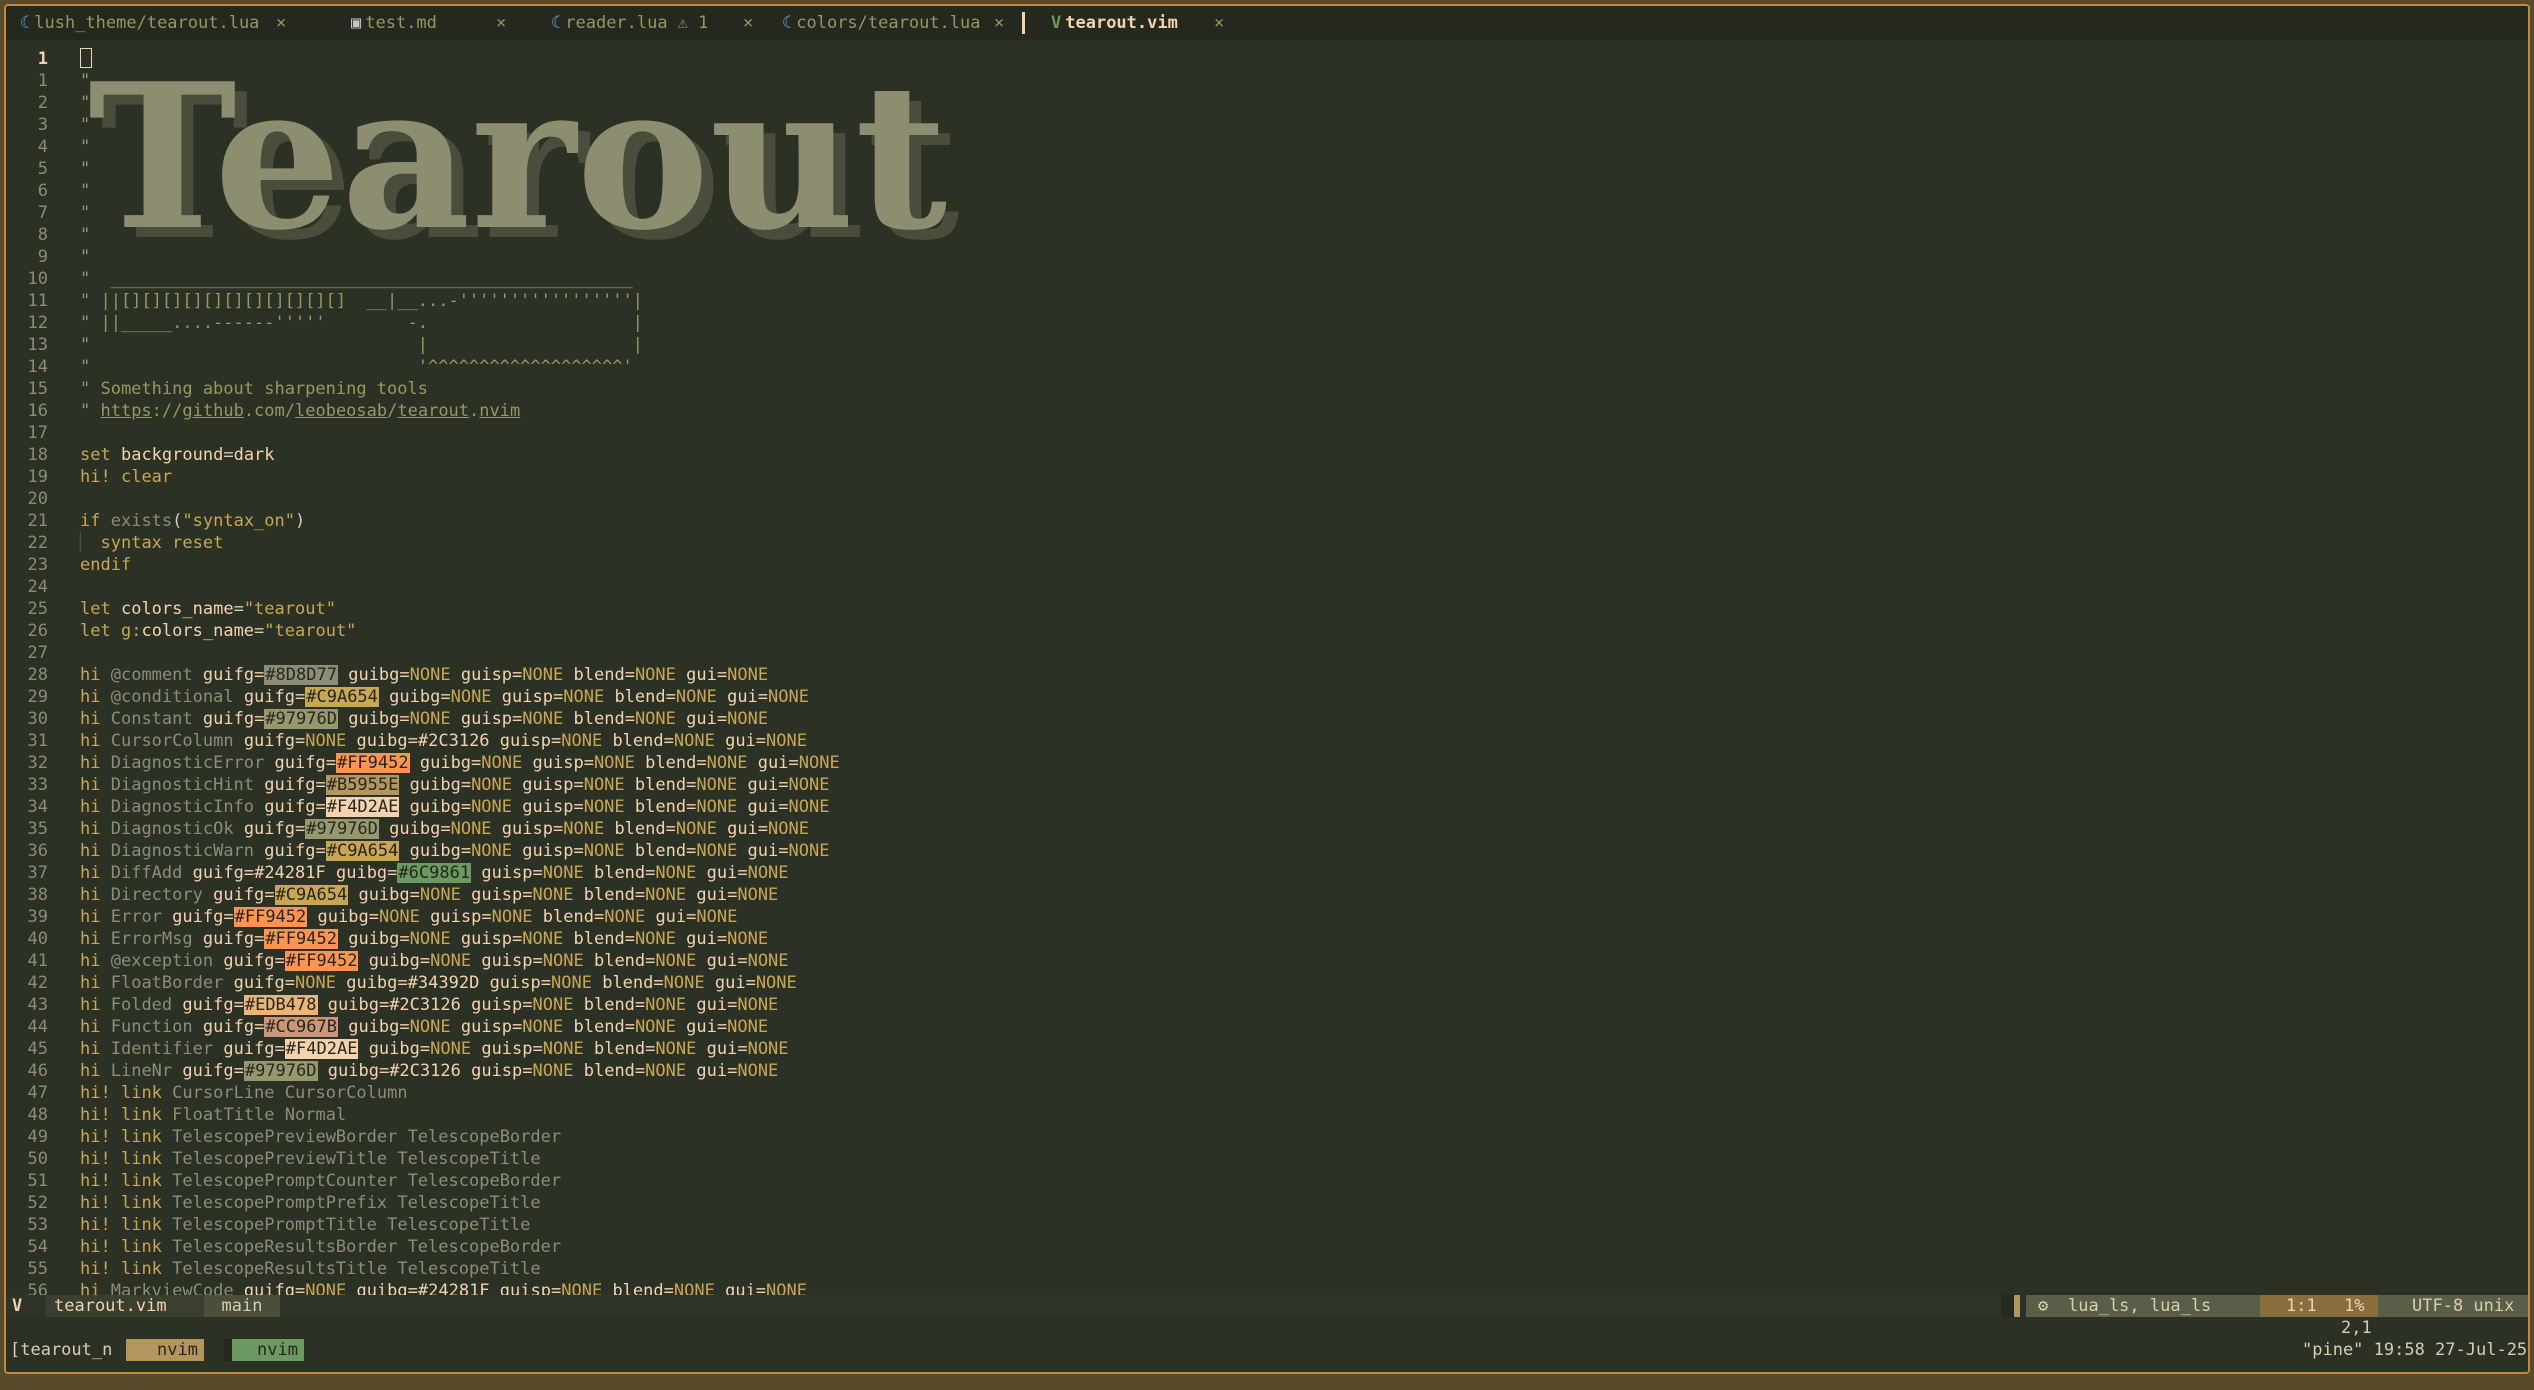  I want to click on code-line: 8 ", so click(1267, 235).